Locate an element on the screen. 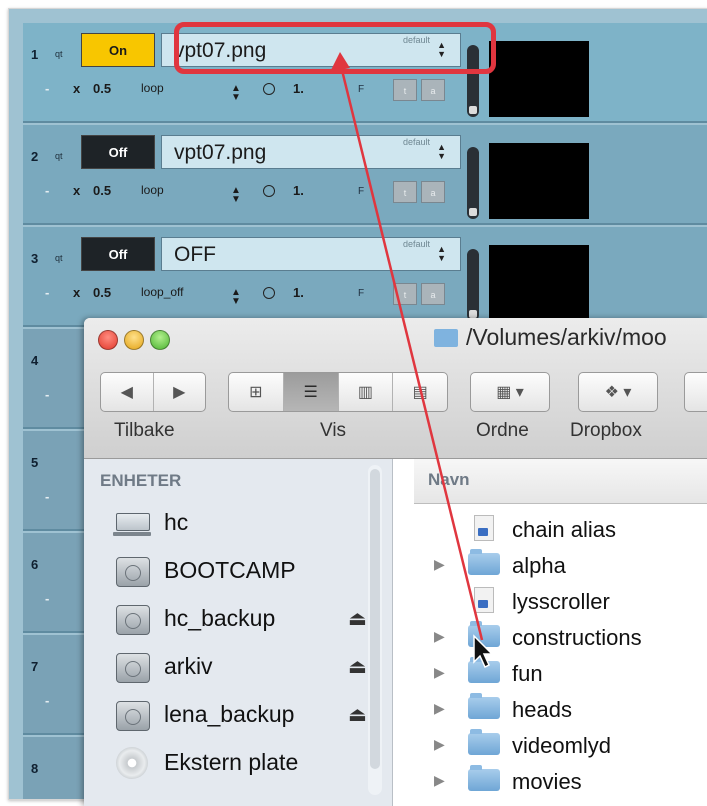 The width and height of the screenshot is (707, 806). arrow-line is located at coordinates (411, 351).